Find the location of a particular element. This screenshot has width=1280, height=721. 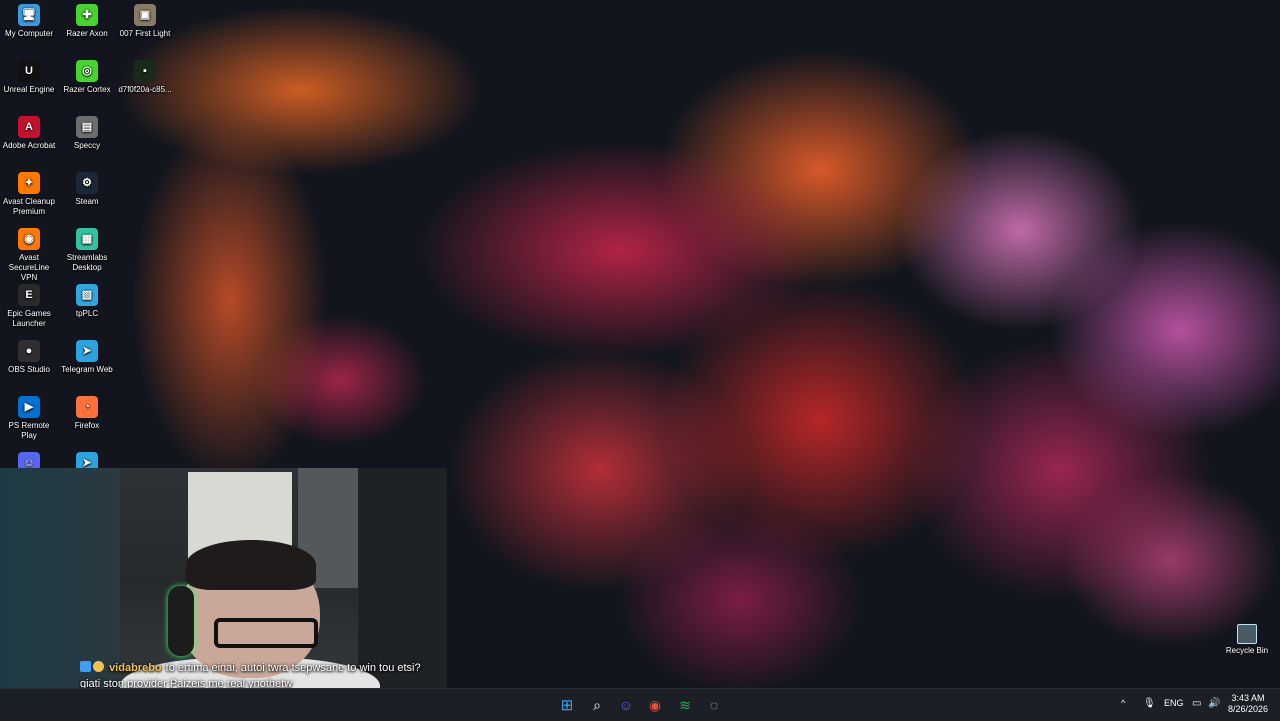

desktop-shortcut-label: Streamlabs Desktop is located at coordinates (87, 262).